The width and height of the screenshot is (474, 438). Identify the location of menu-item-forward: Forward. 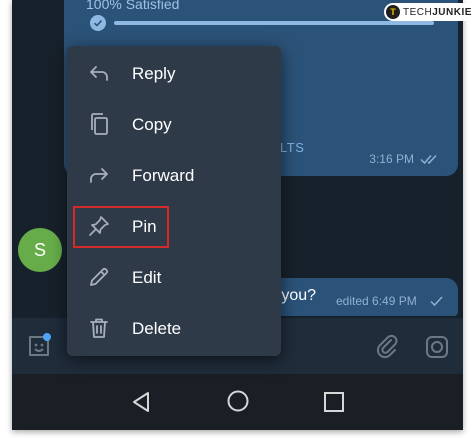
(174, 175).